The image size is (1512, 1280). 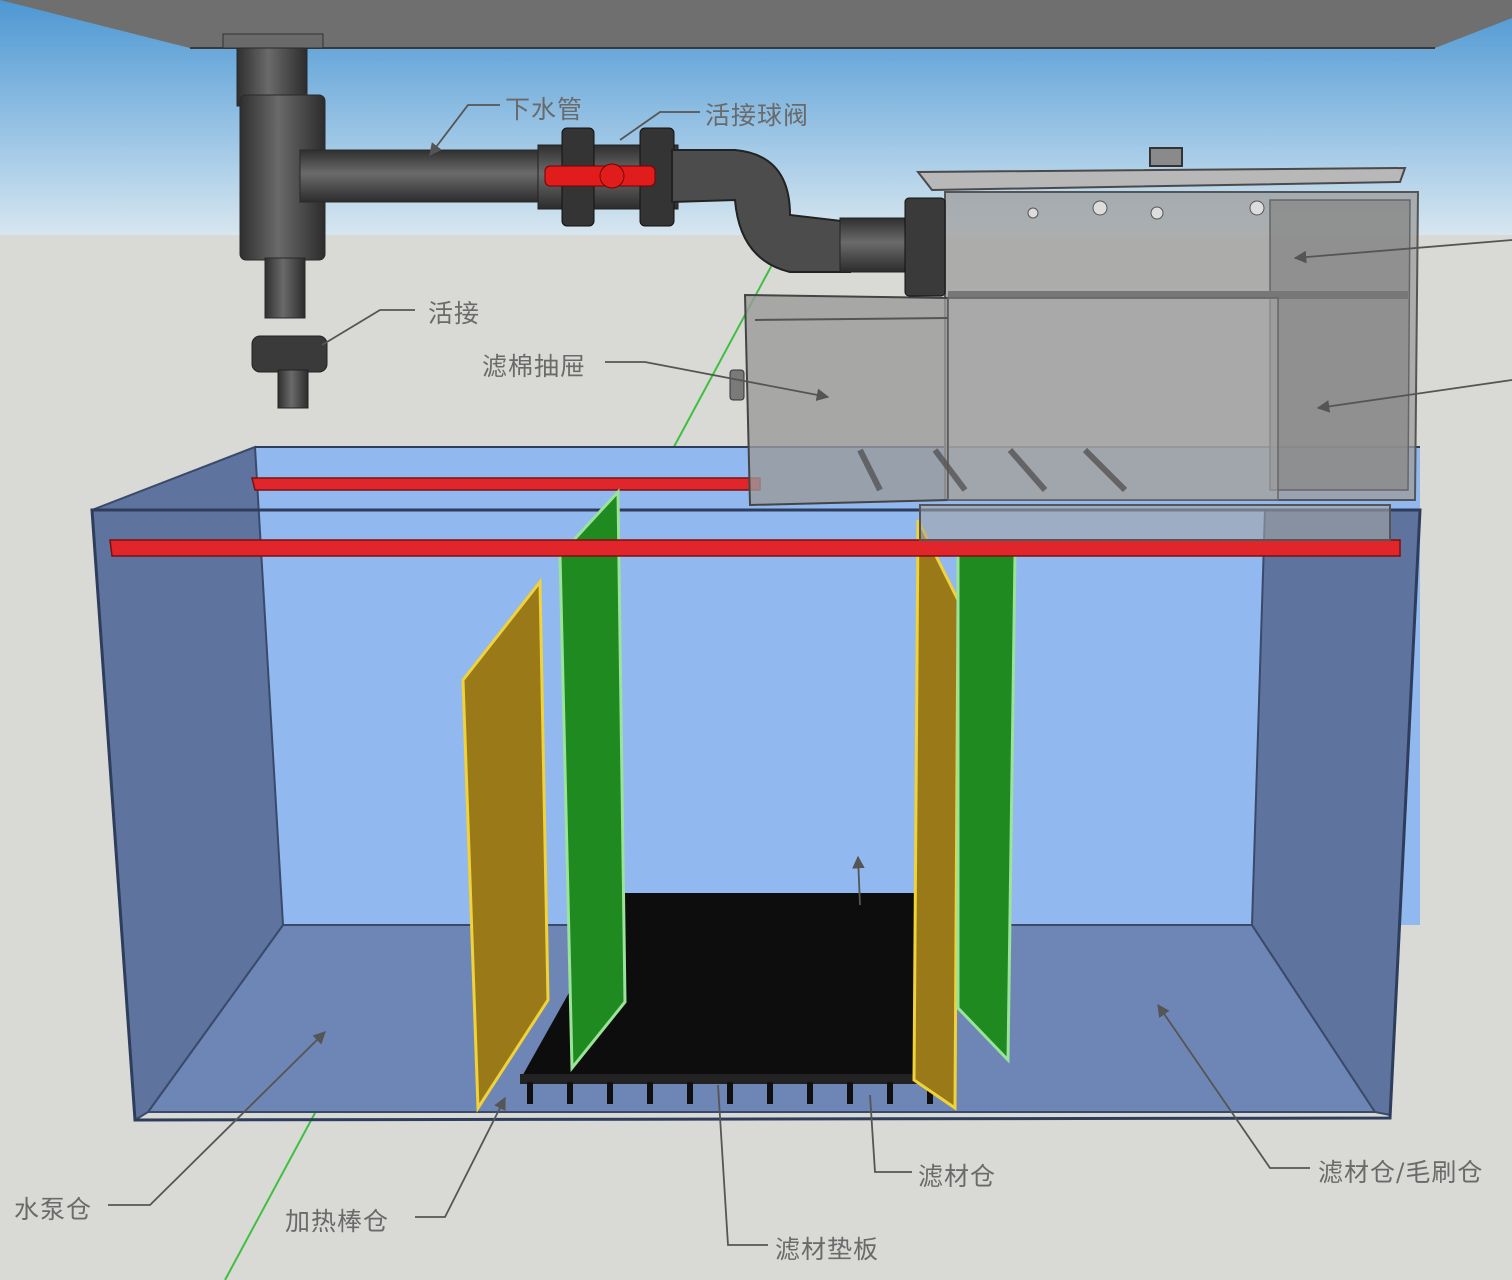 What do you see at coordinates (986, 808) in the screenshot?
I see `green-baffle-right` at bounding box center [986, 808].